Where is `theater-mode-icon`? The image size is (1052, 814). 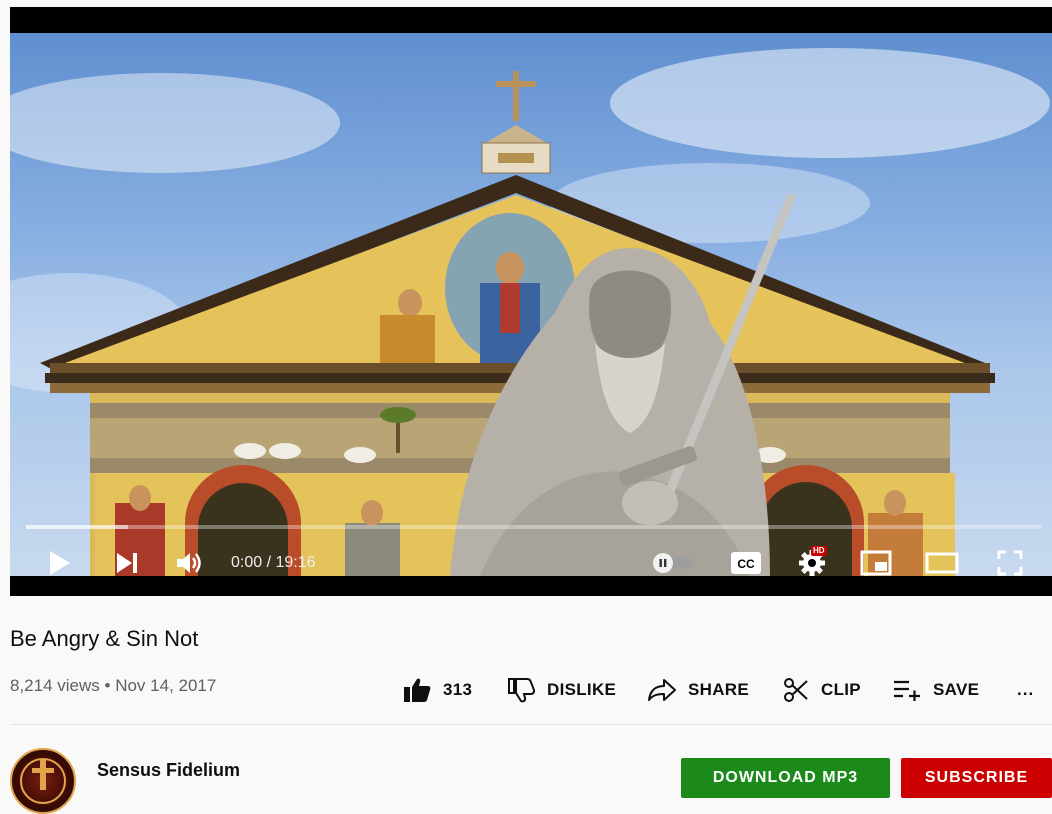
theater-mode-icon is located at coordinates (942, 563).